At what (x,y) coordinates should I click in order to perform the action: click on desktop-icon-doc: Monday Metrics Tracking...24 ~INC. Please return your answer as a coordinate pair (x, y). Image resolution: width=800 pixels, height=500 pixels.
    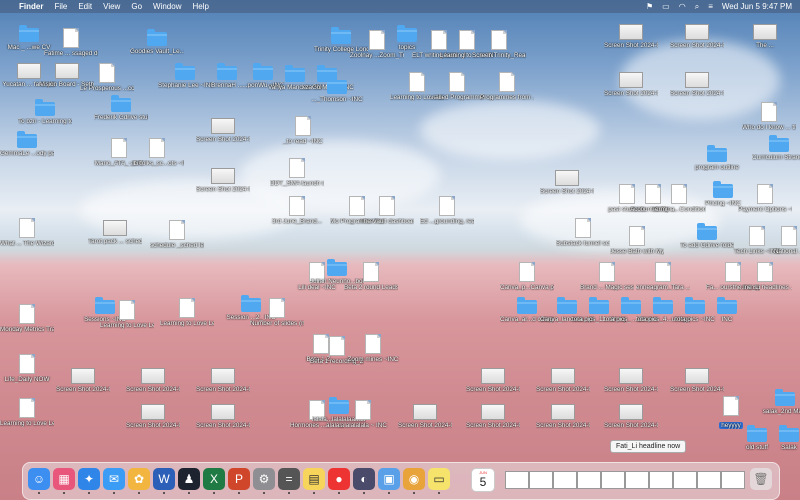
    Looking at the image, I should click on (27, 318).